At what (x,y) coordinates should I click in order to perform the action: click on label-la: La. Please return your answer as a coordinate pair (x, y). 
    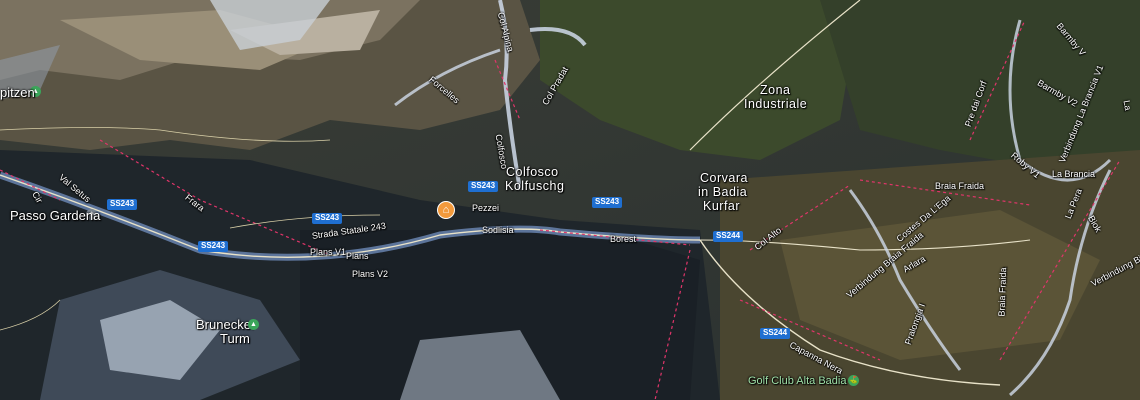
    Looking at the image, I should click on (1127, 105).